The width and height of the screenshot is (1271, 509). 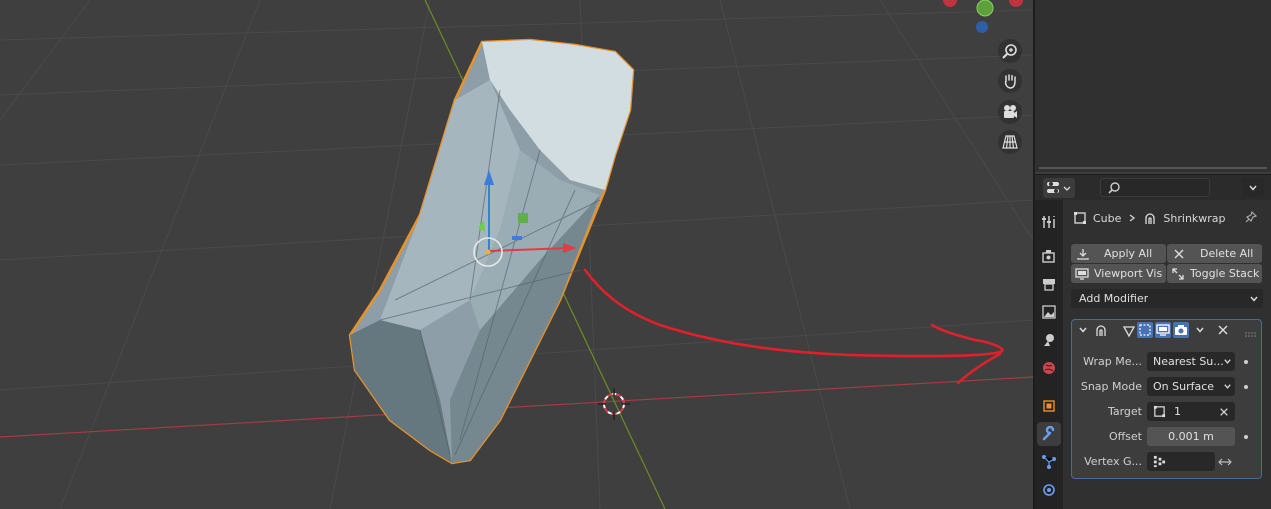 I want to click on object-icon, so click(x=1049, y=406).